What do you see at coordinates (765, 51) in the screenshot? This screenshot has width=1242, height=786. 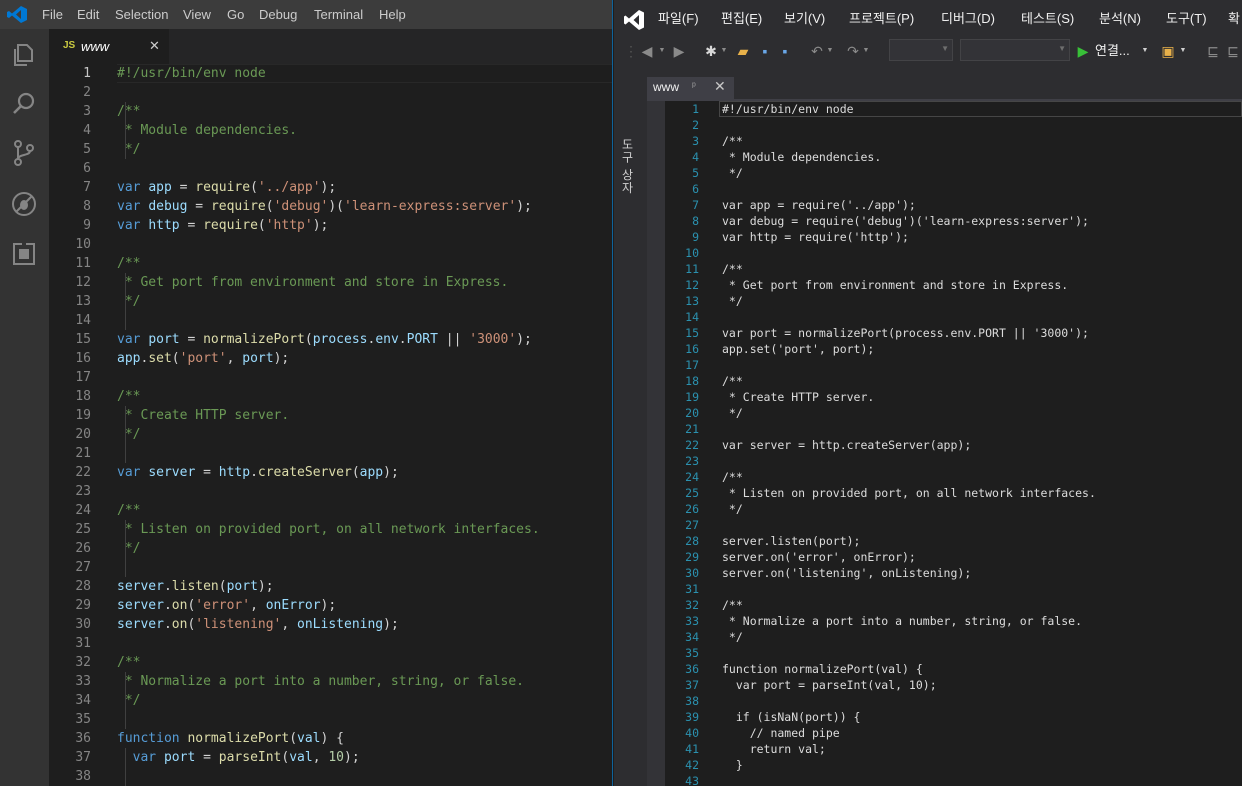 I see `save-icon: ▪` at bounding box center [765, 51].